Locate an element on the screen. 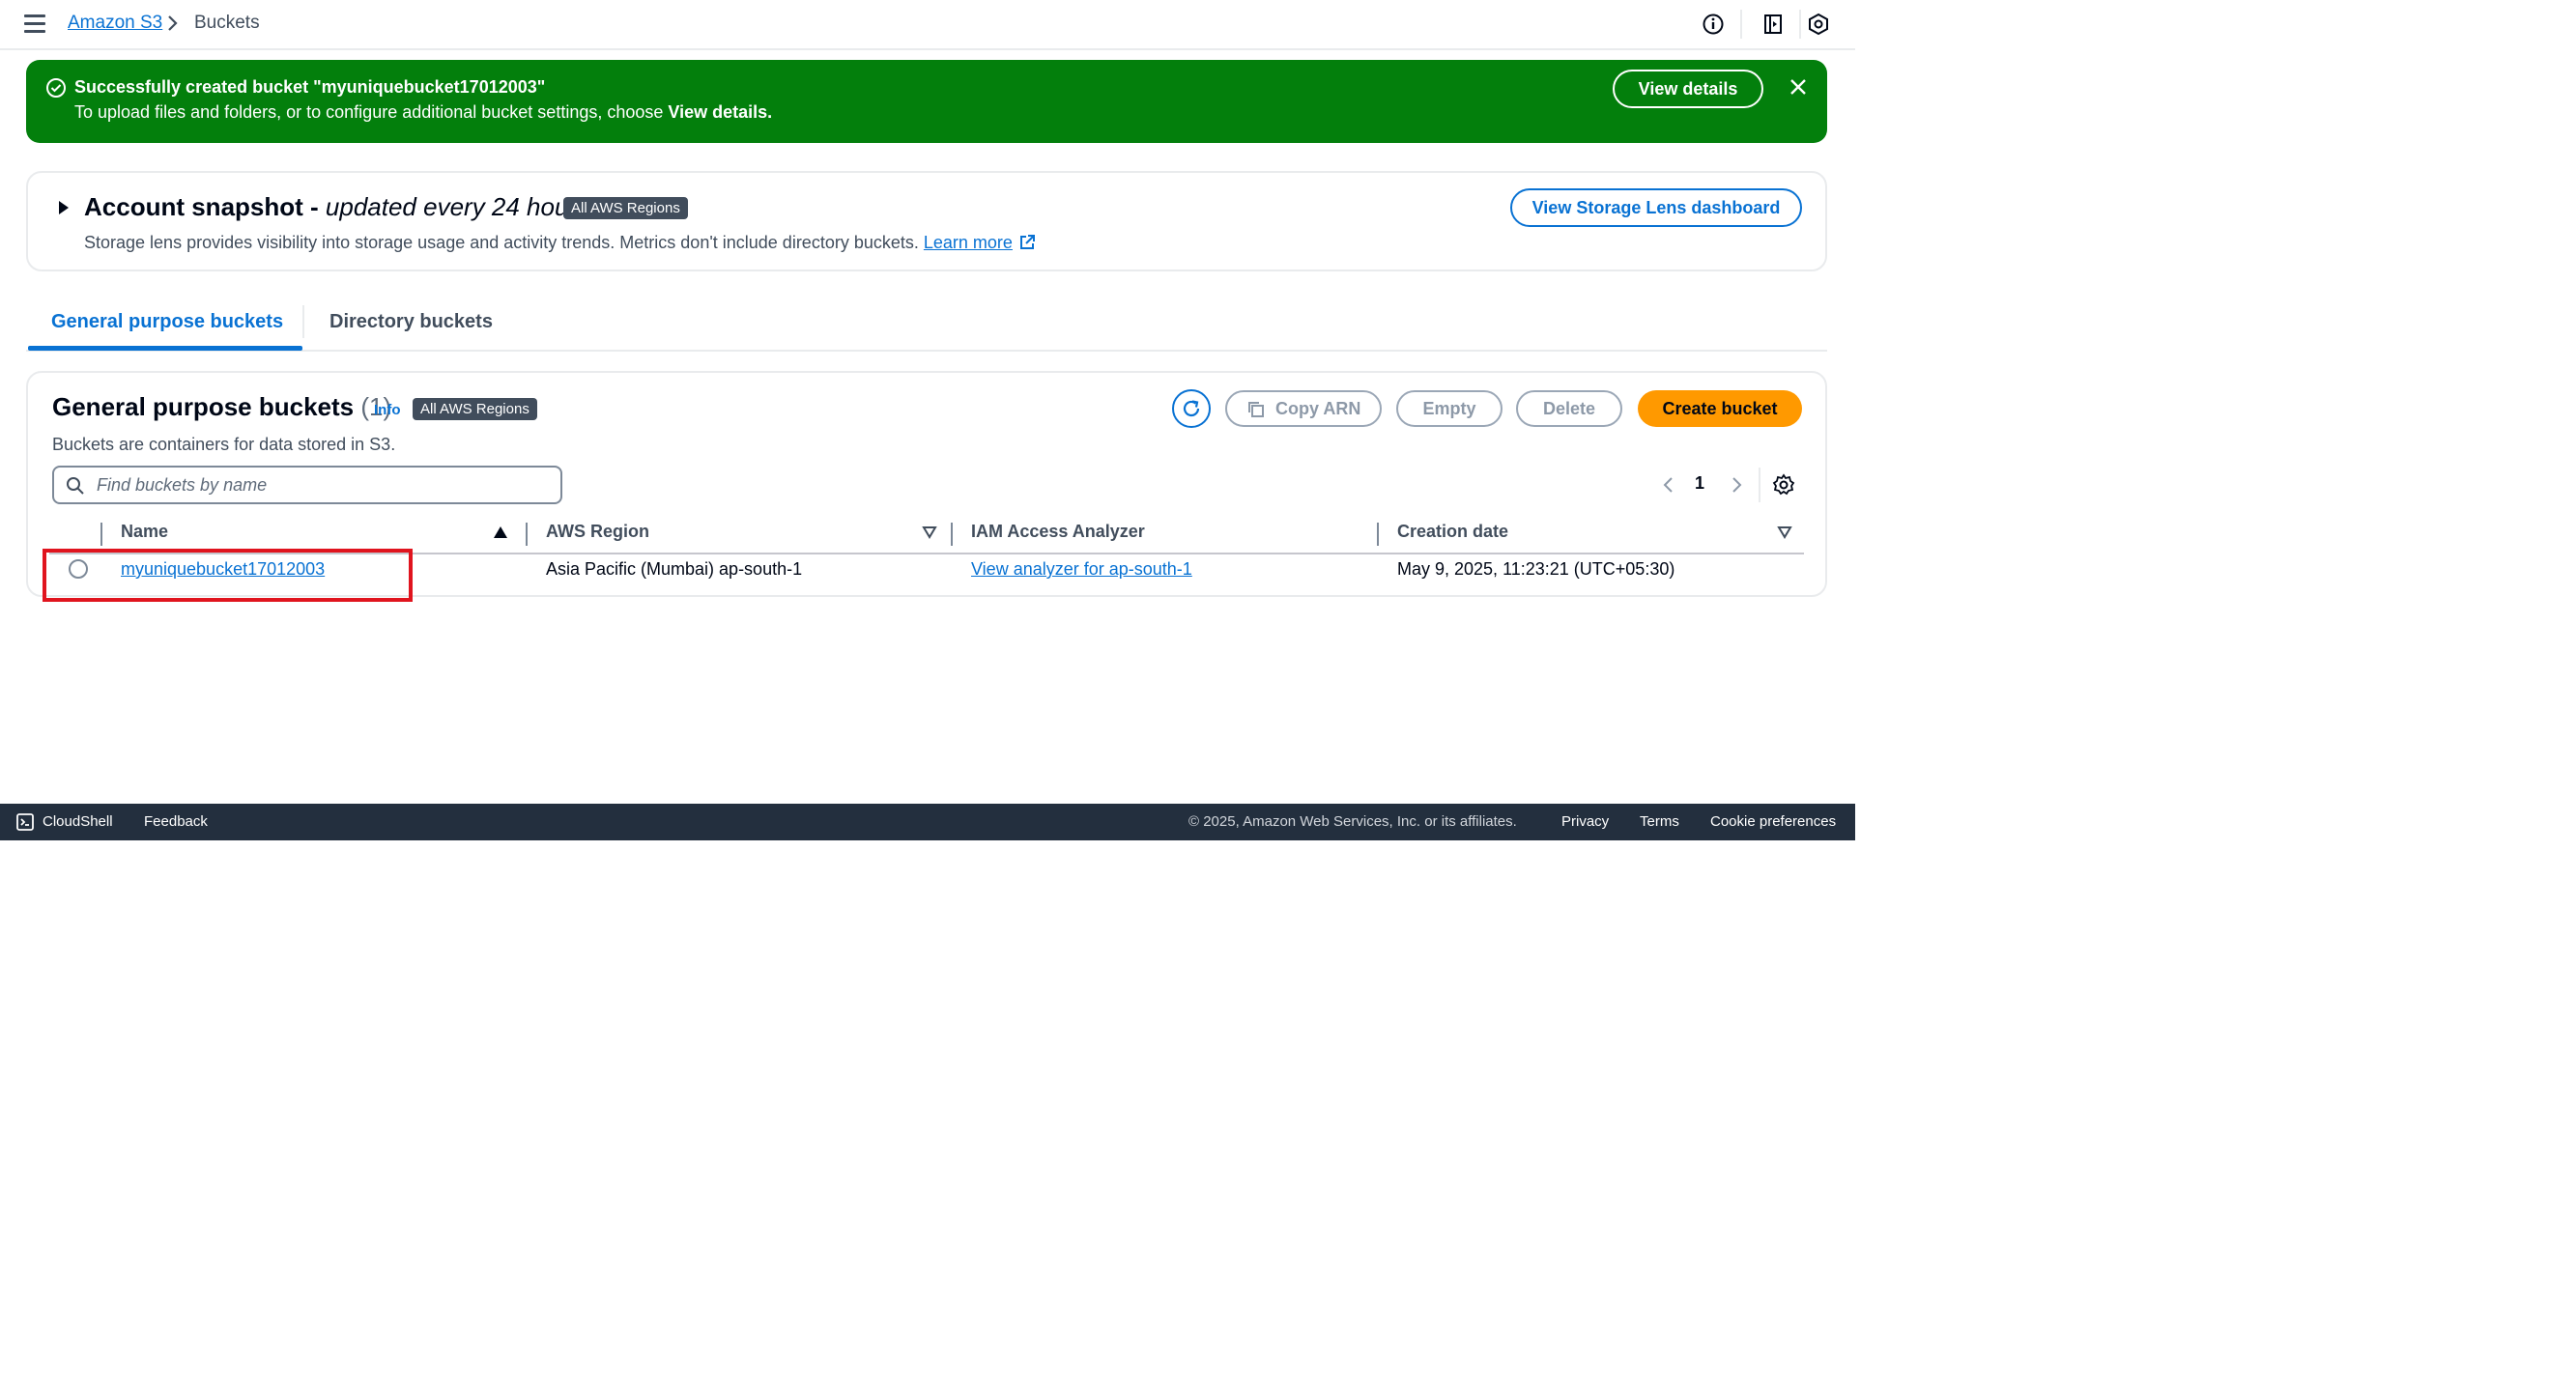  refresh-icon is located at coordinates (1191, 409).